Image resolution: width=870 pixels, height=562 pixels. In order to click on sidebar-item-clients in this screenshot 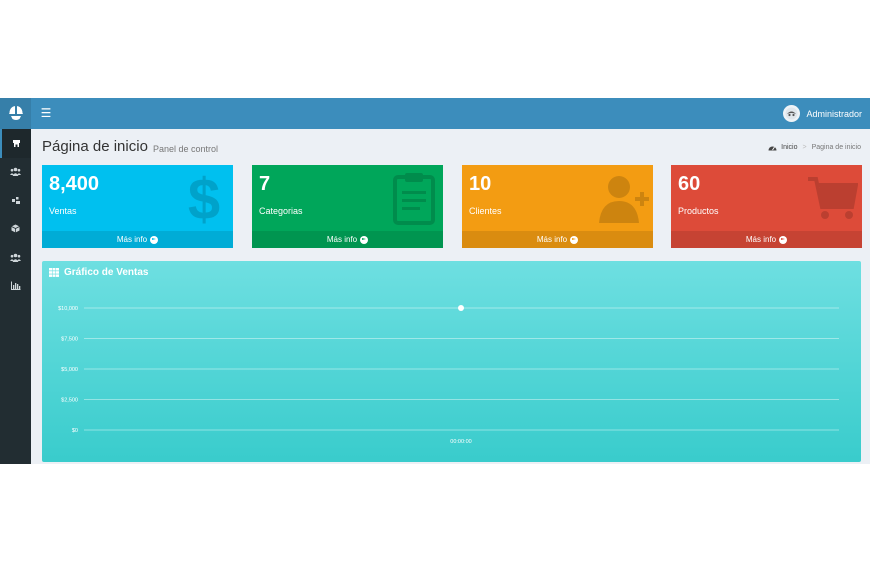, I will do `click(15, 257)`.